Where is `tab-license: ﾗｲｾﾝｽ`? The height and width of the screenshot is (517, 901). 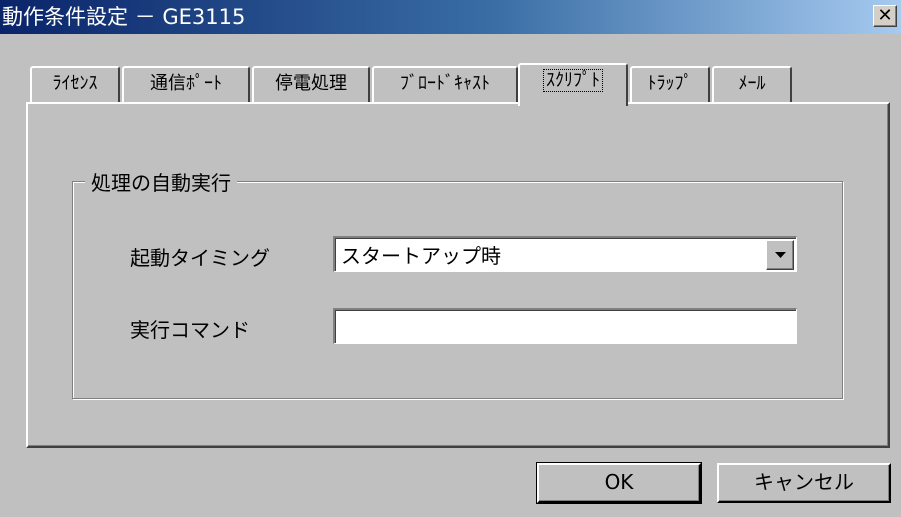 tab-license: ﾗｲｾﾝｽ is located at coordinates (75, 84).